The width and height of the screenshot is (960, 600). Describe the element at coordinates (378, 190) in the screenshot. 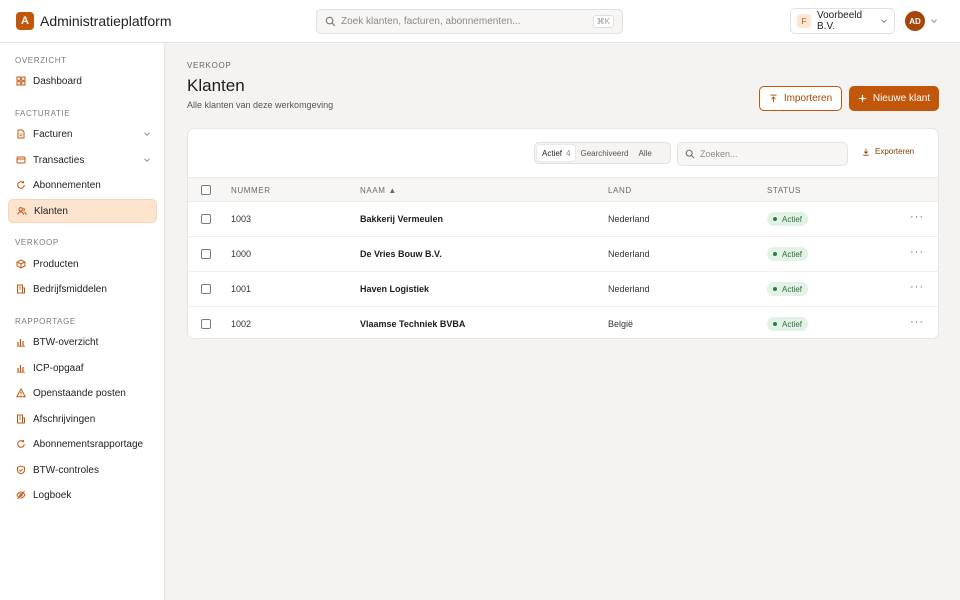

I see `column-header-name: NAAM ▲` at that location.